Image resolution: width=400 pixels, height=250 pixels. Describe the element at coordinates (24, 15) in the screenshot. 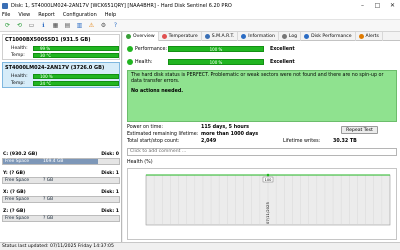

I see `menu-view: View` at that location.